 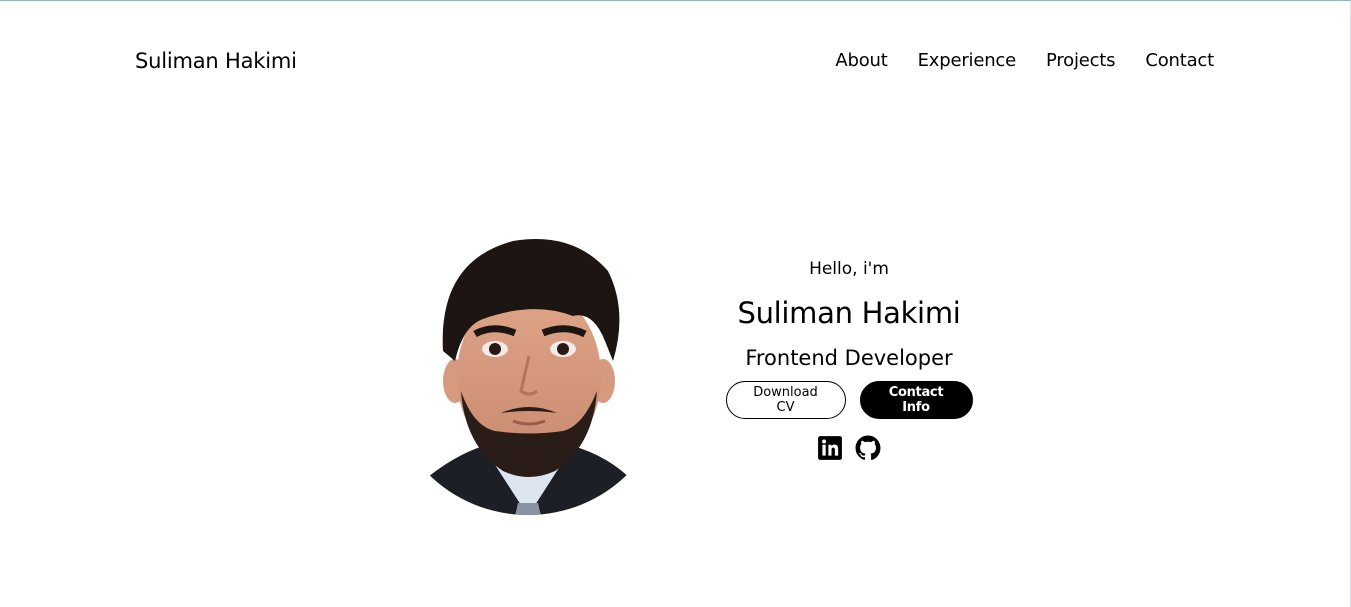 I want to click on github-icon, so click(x=868, y=448).